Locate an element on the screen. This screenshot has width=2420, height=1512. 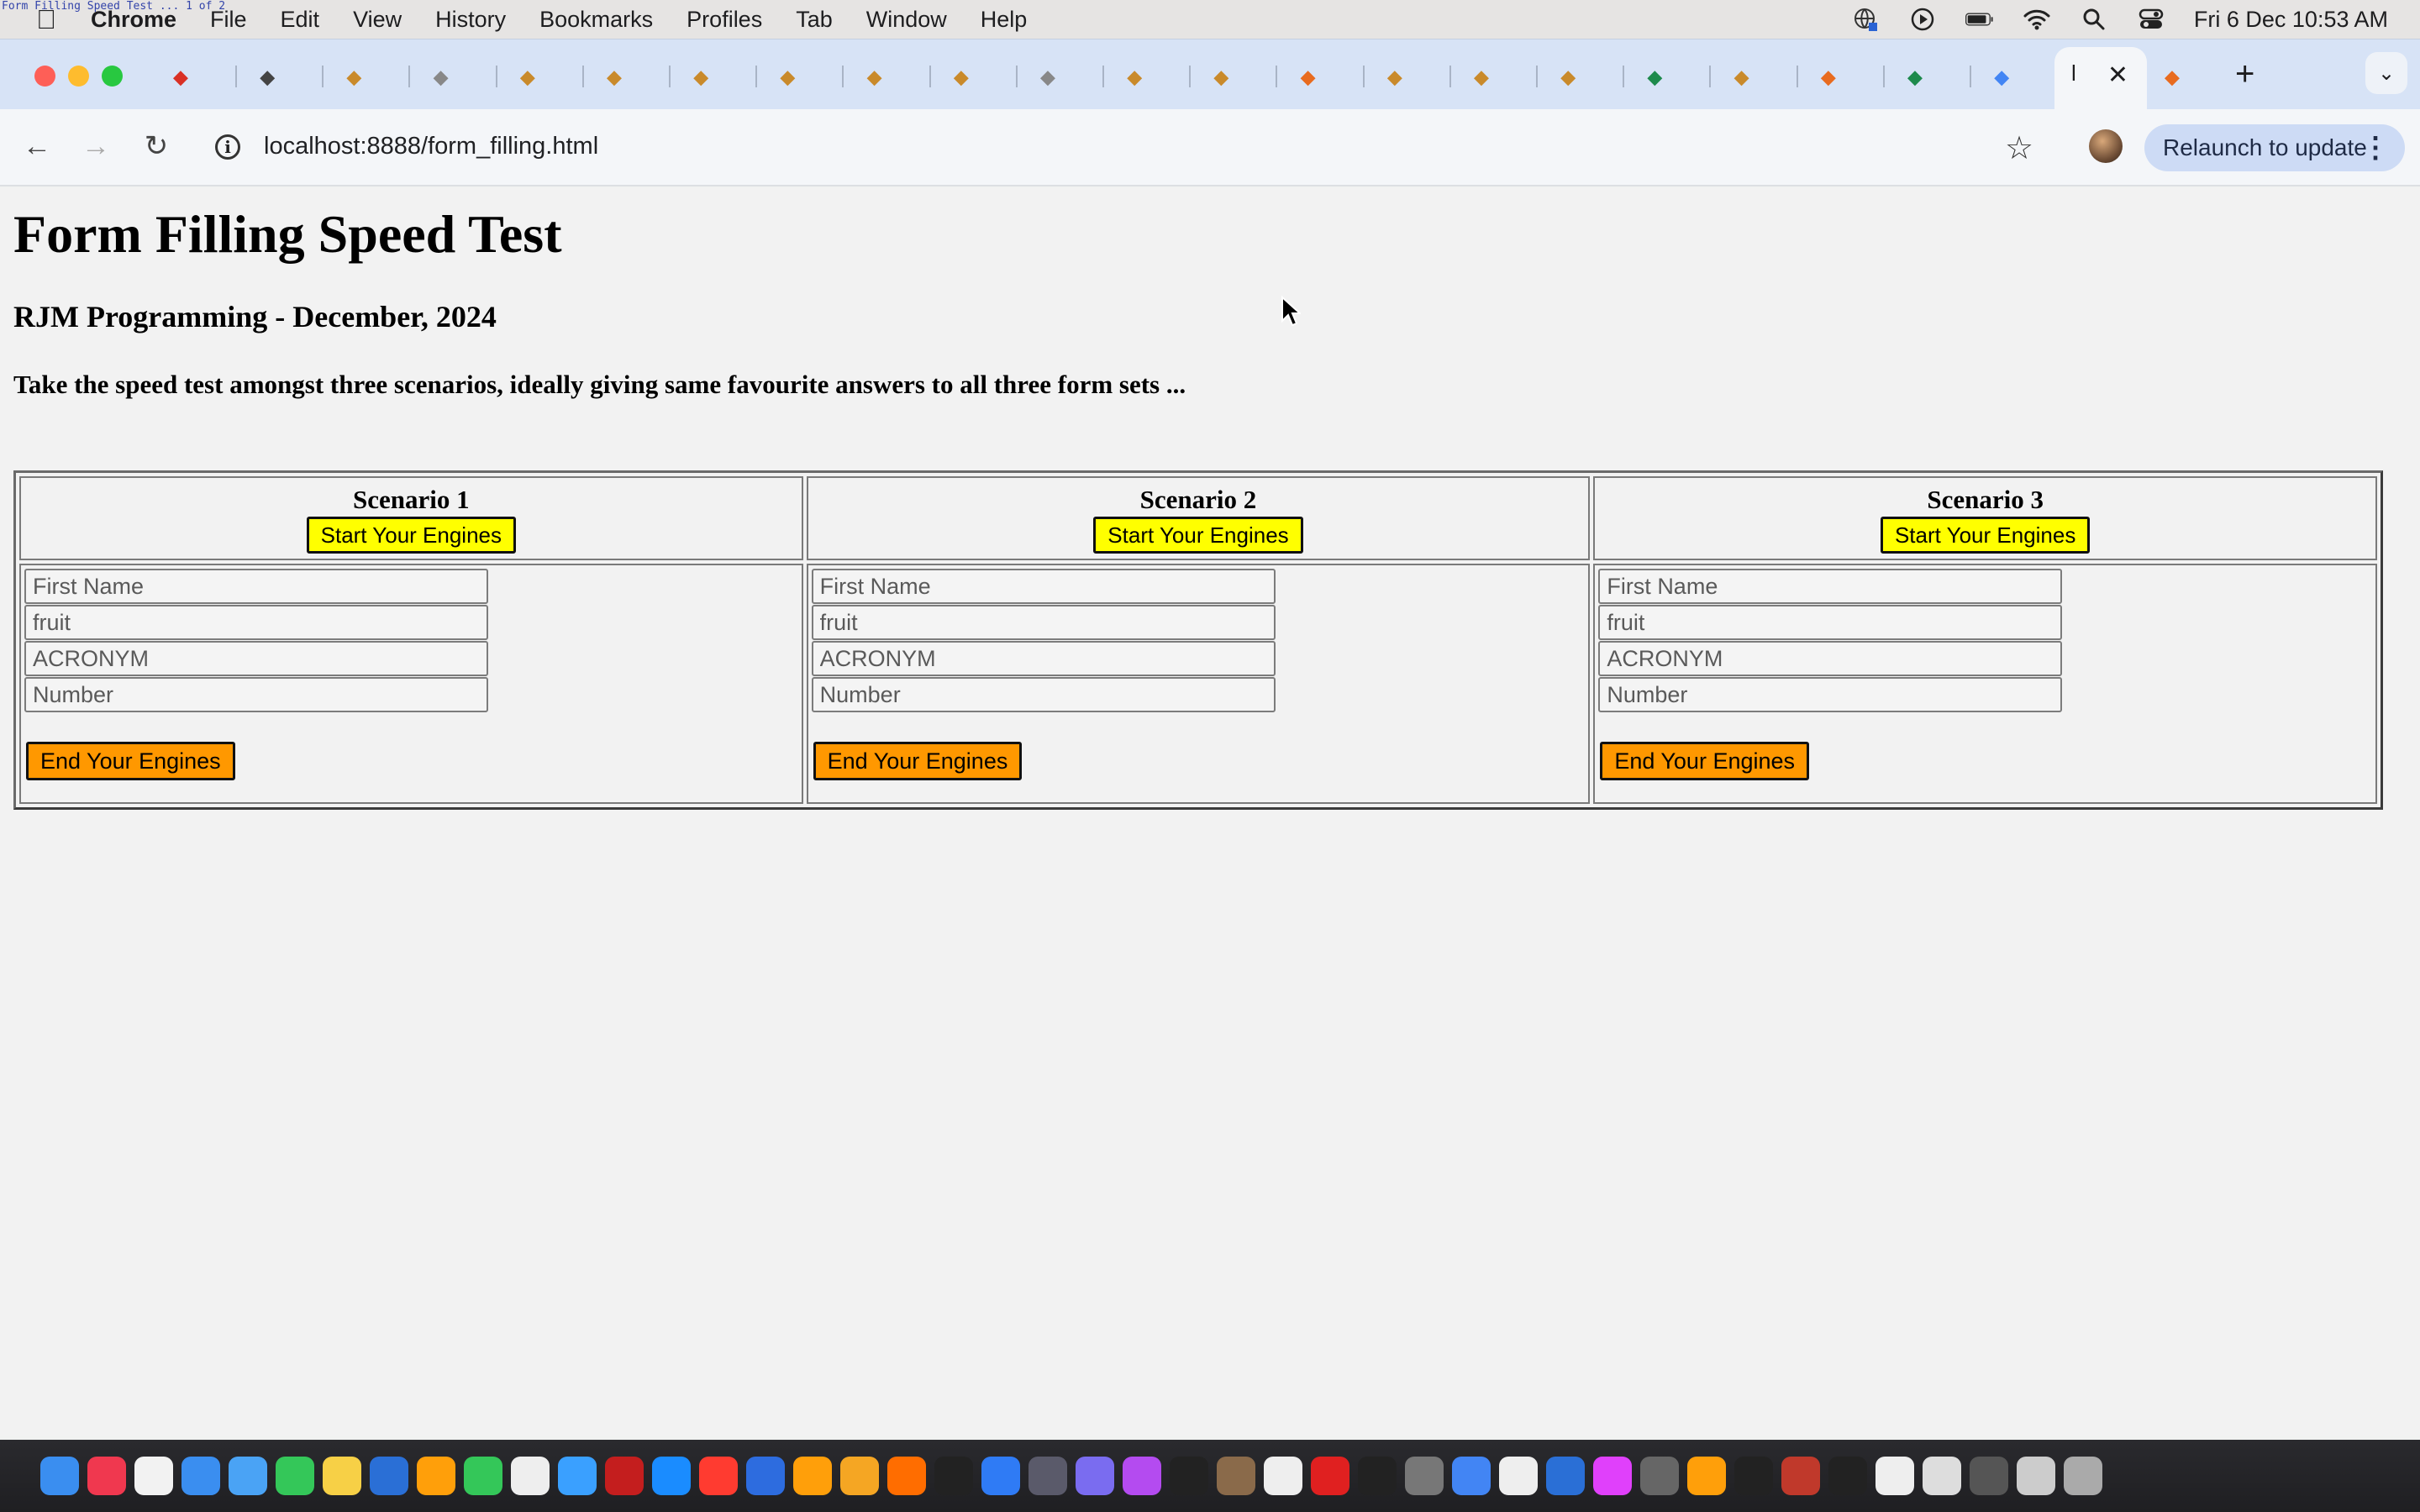
tab-close-icon: ✕ is located at coordinates (2117, 75).